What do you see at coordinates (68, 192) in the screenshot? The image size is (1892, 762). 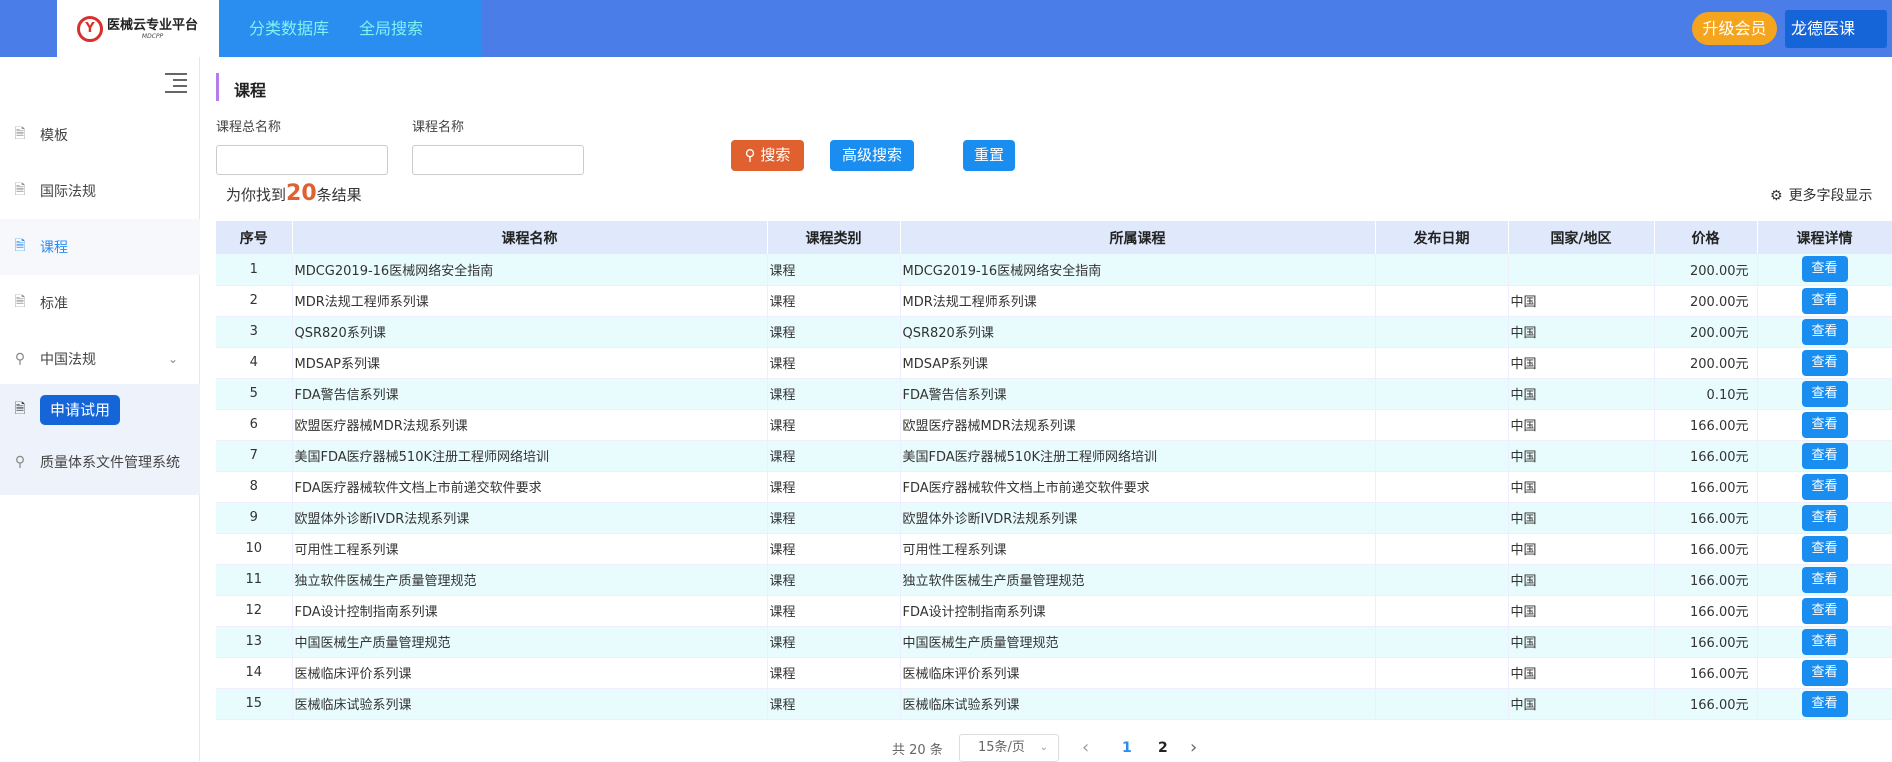 I see `sidebar-item-label: 国际法规` at bounding box center [68, 192].